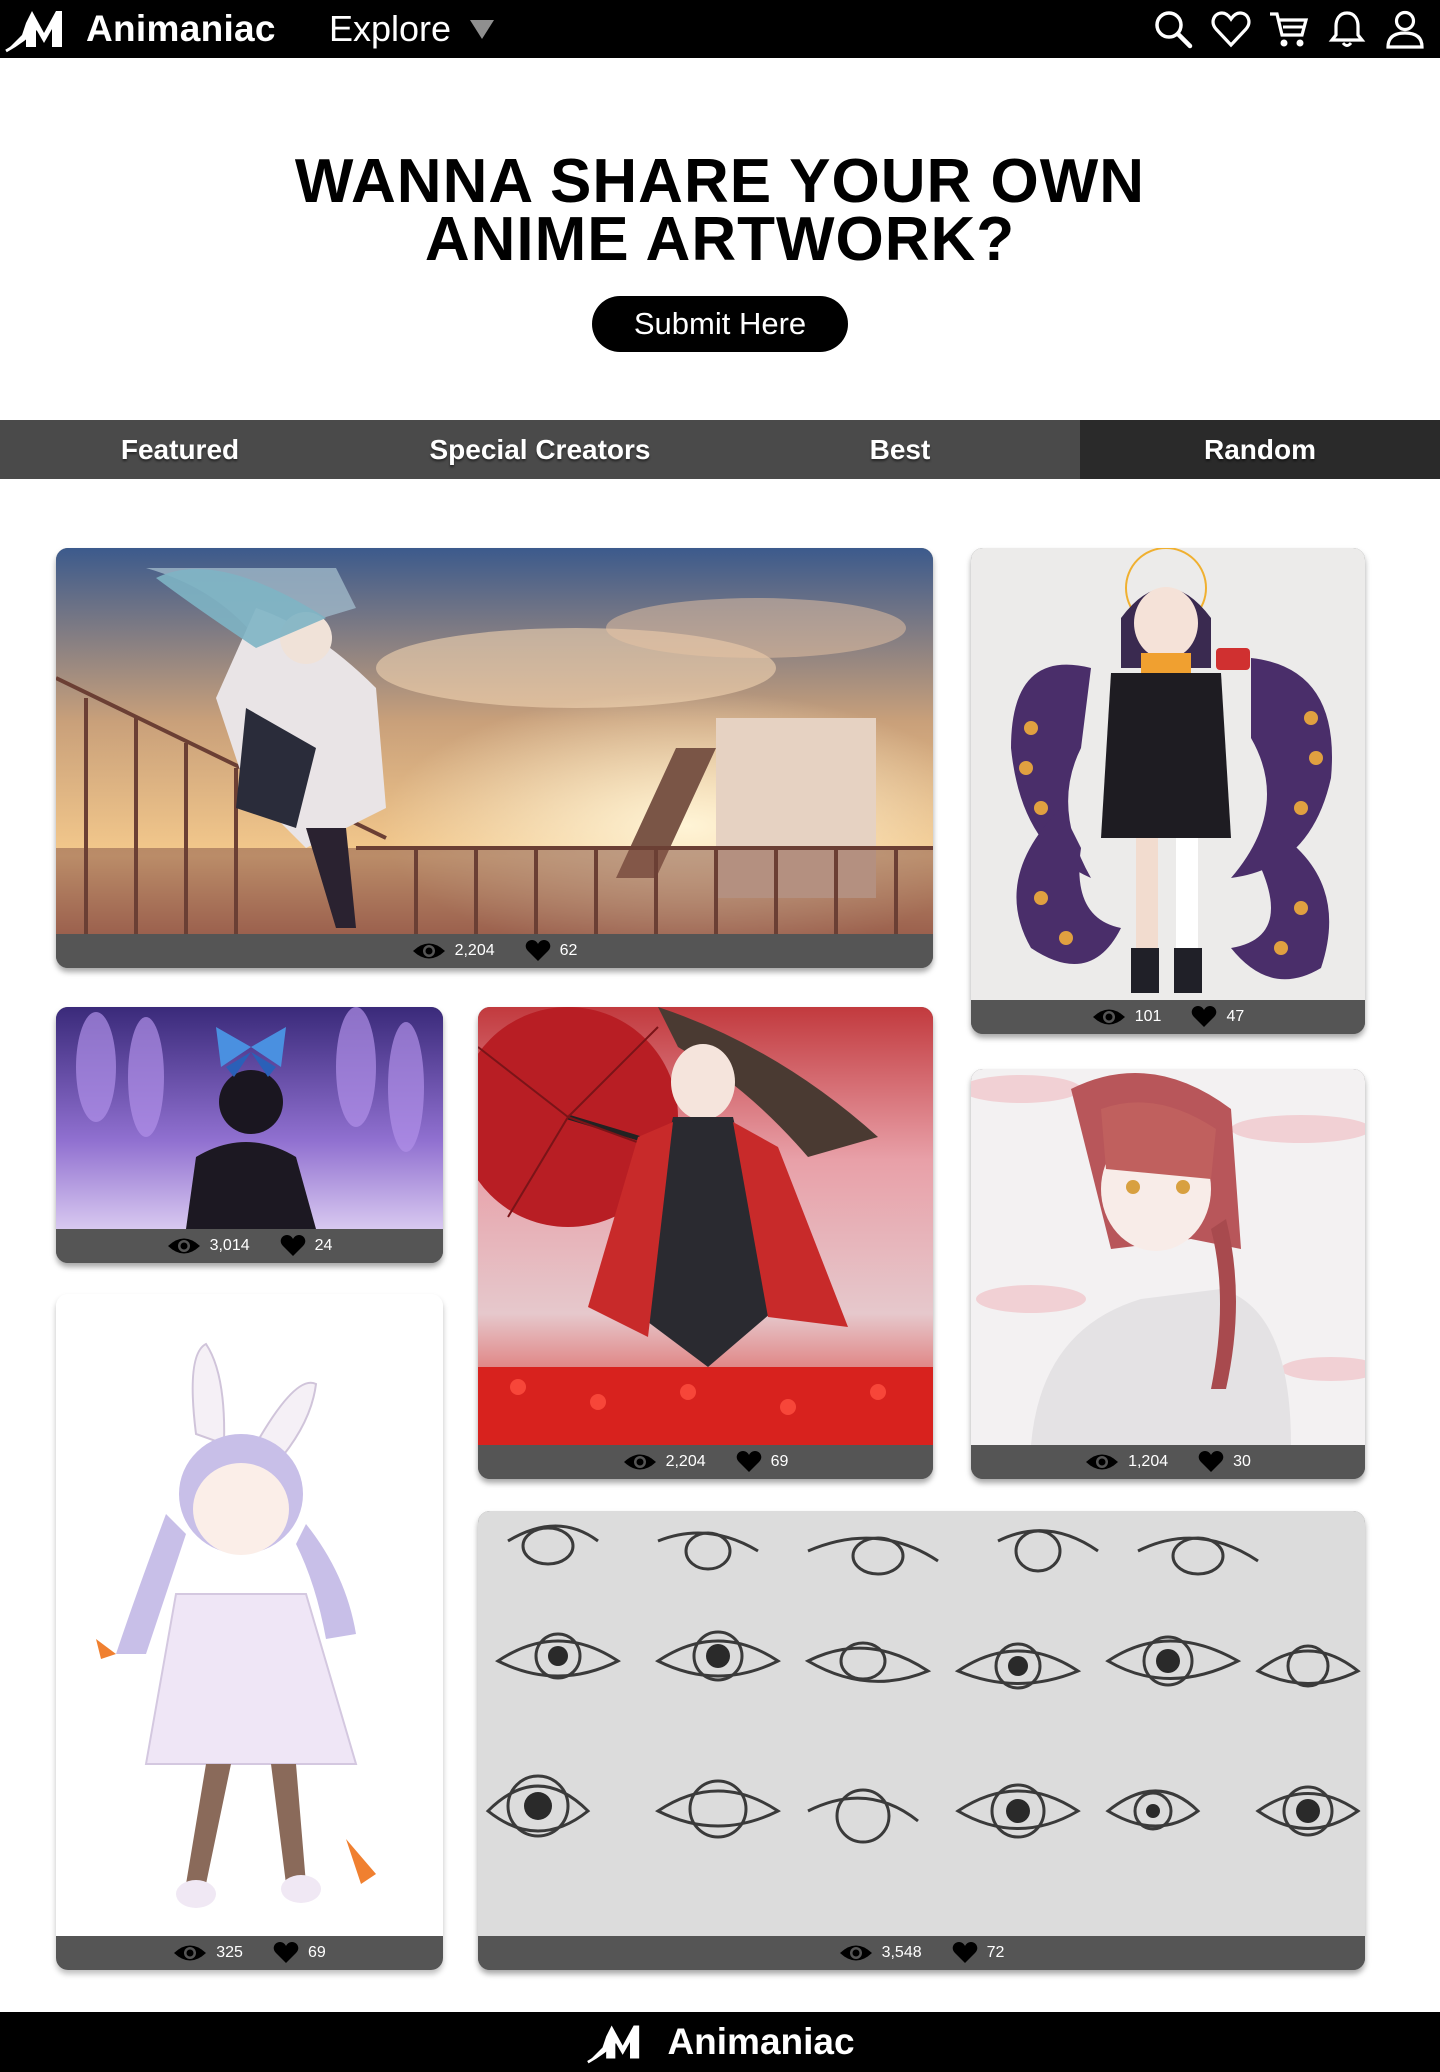  I want to click on category-tabs: Featured Special Creators Best Random, so click(720, 449).